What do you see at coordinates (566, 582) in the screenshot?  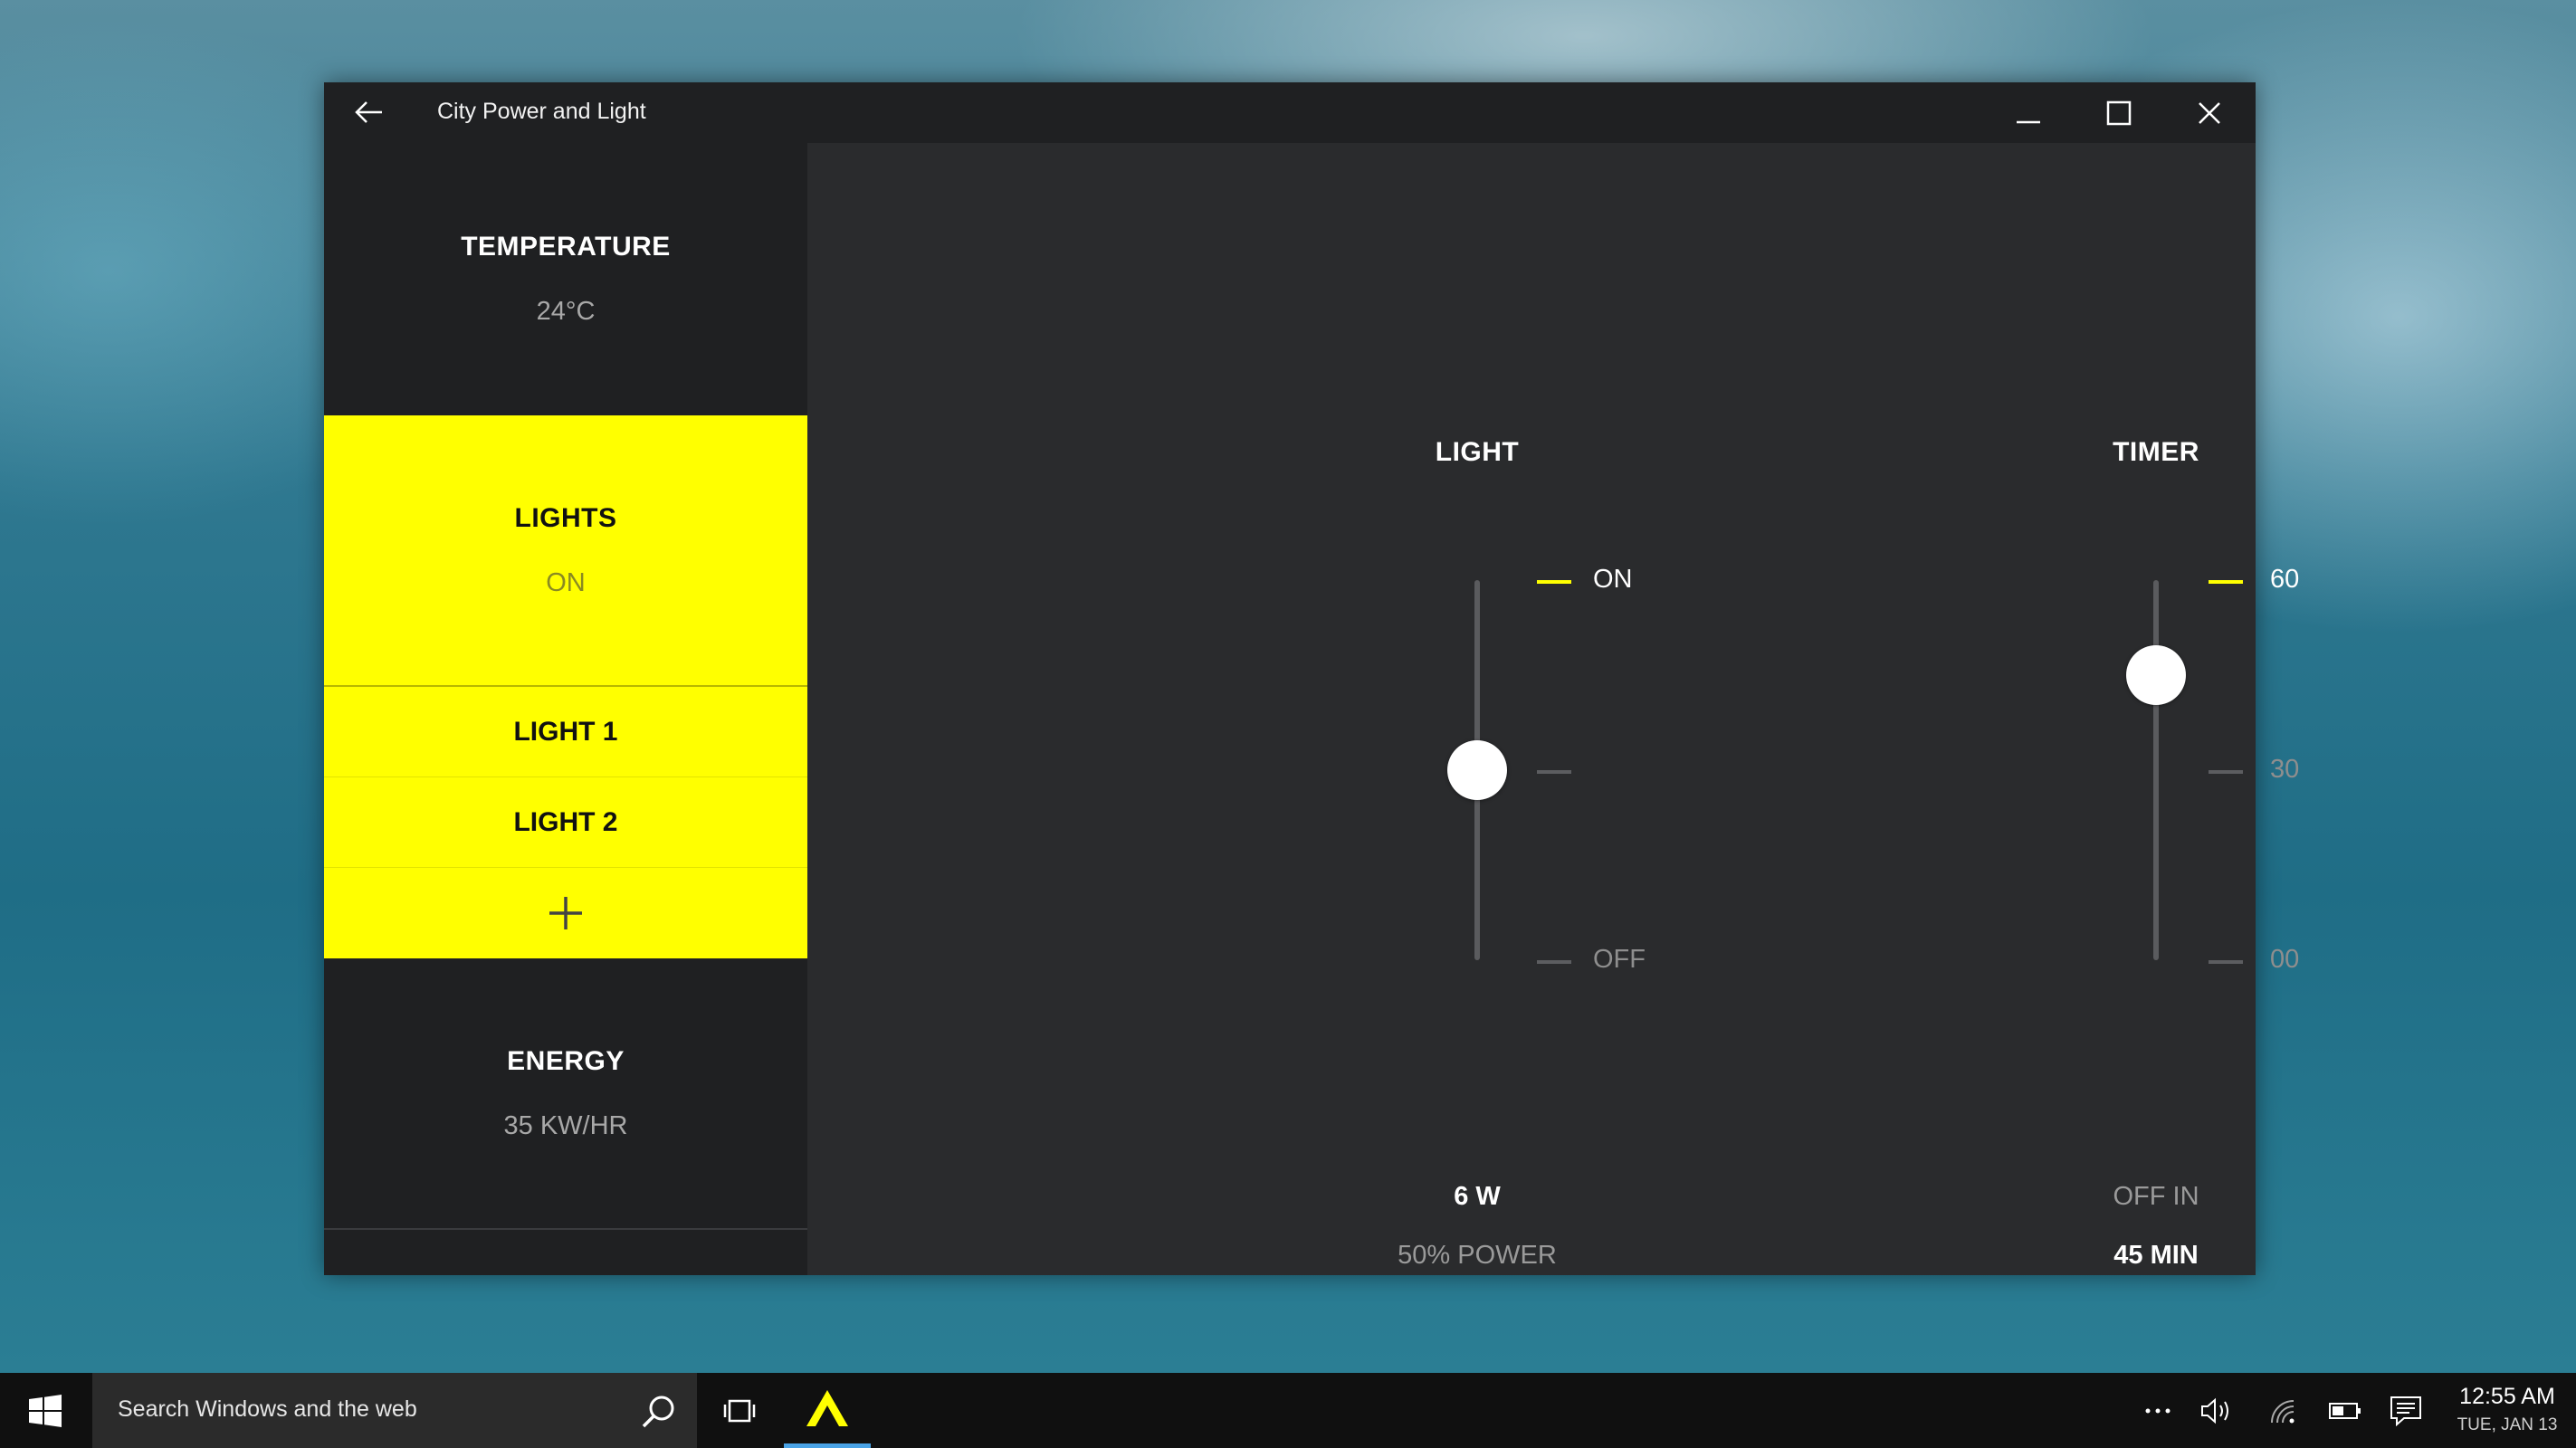 I see `lights-value: ON` at bounding box center [566, 582].